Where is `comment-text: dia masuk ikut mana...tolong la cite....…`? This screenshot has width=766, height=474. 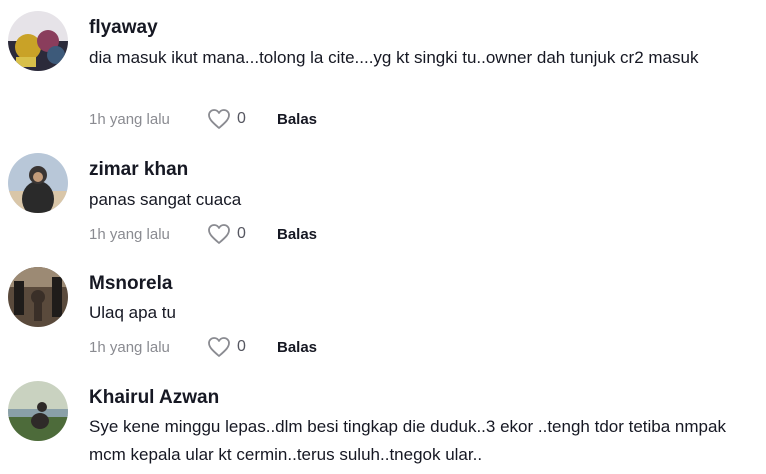 comment-text: dia masuk ikut mana...tolong la cite....… is located at coordinates (394, 57).